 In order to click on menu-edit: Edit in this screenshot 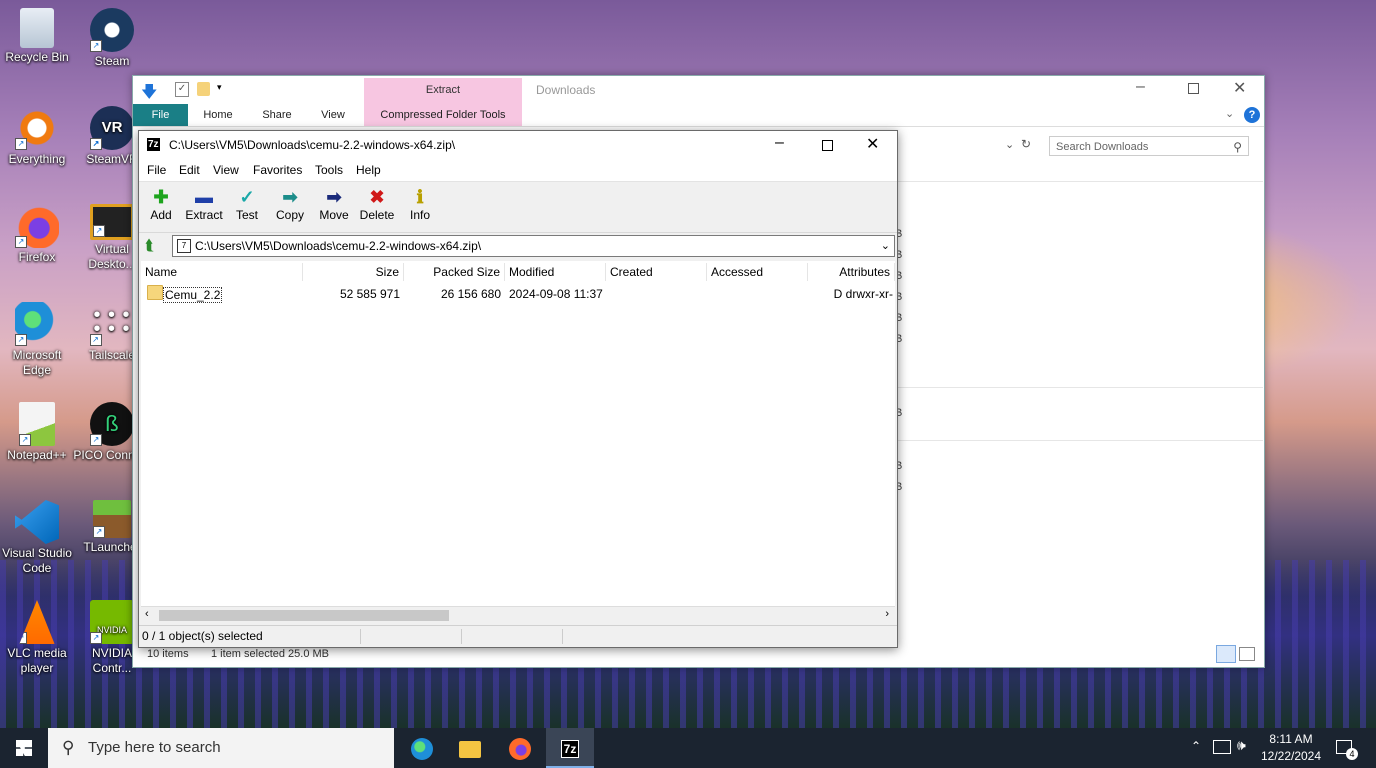, I will do `click(189, 170)`.